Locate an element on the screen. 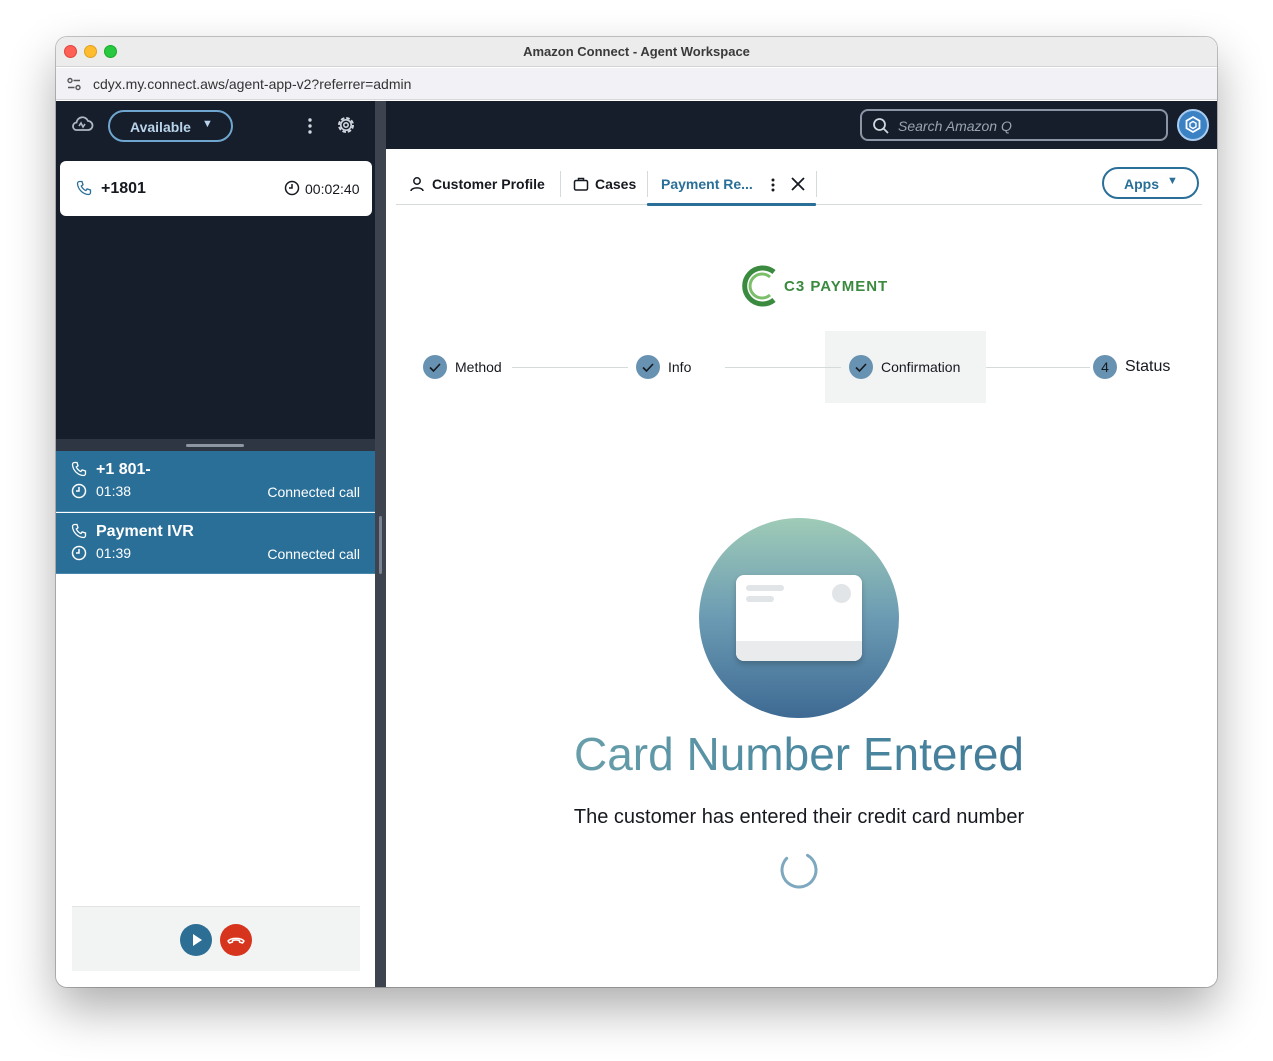 This screenshot has height=1061, width=1273. call-controls is located at coordinates (216, 938).